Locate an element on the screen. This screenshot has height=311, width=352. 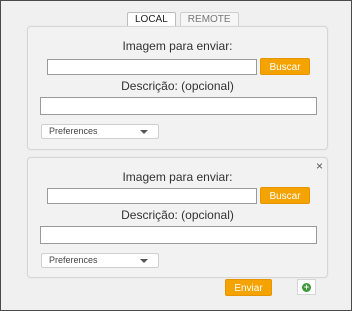
tab-remote: REMOTE is located at coordinates (209, 19).